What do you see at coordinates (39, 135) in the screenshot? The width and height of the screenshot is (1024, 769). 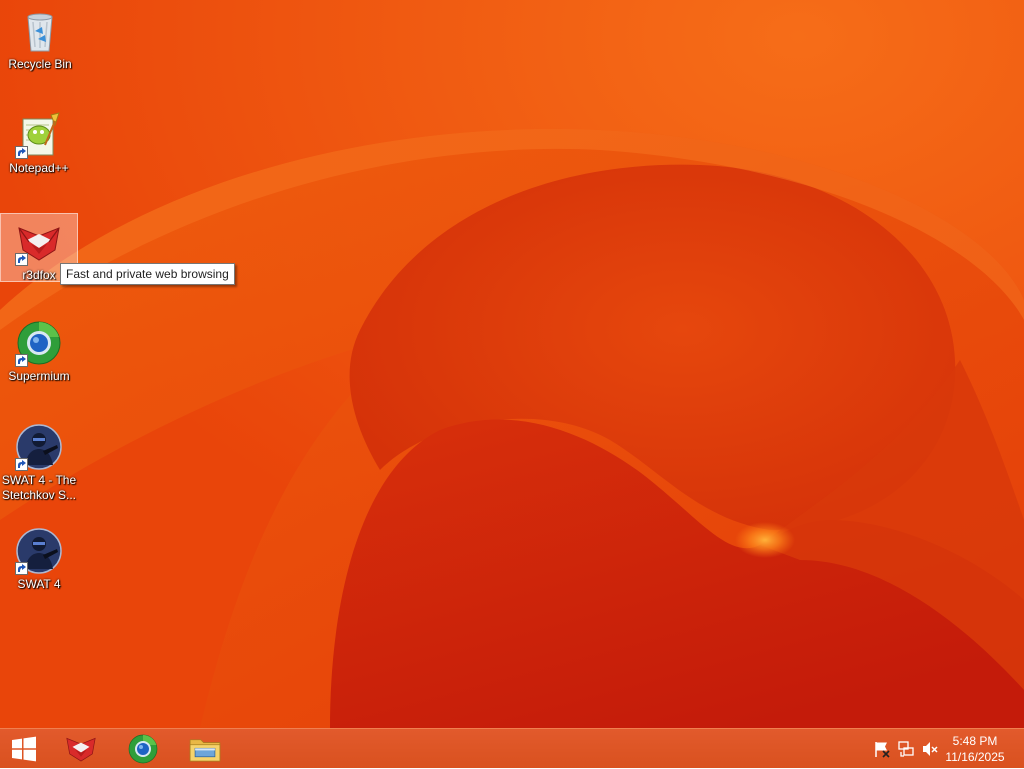 I see `notepad-plus-plus-icon` at bounding box center [39, 135].